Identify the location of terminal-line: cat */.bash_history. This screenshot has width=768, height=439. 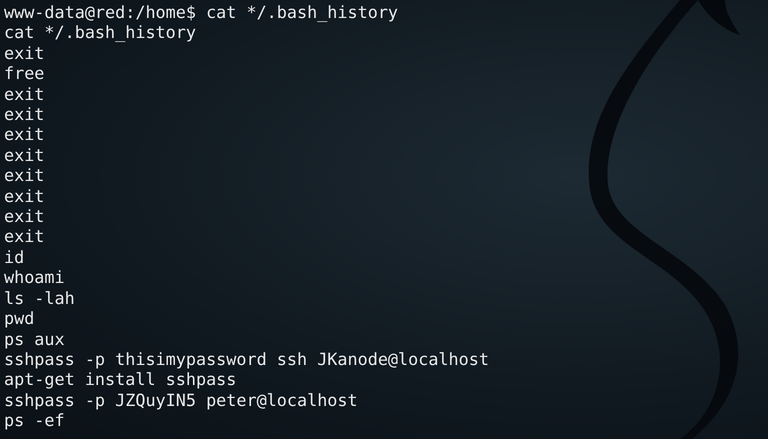
(100, 32).